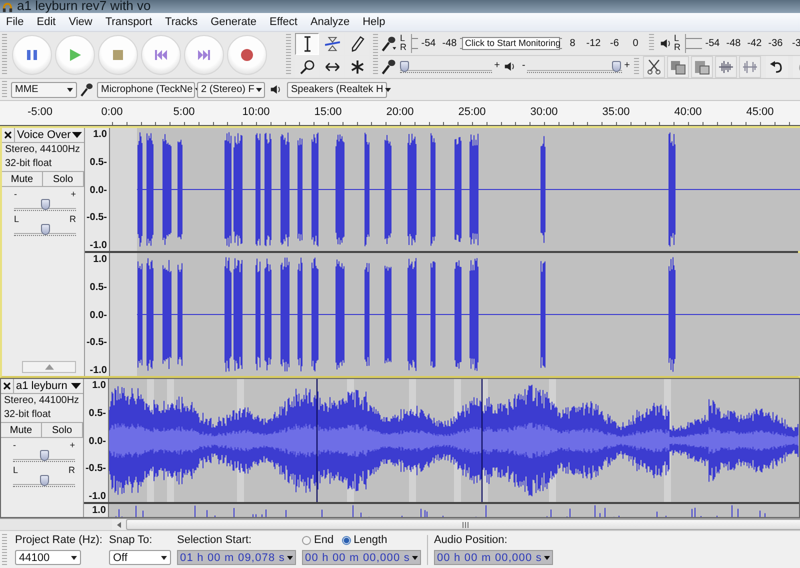  Describe the element at coordinates (726, 67) in the screenshot. I see `trim-button` at that location.